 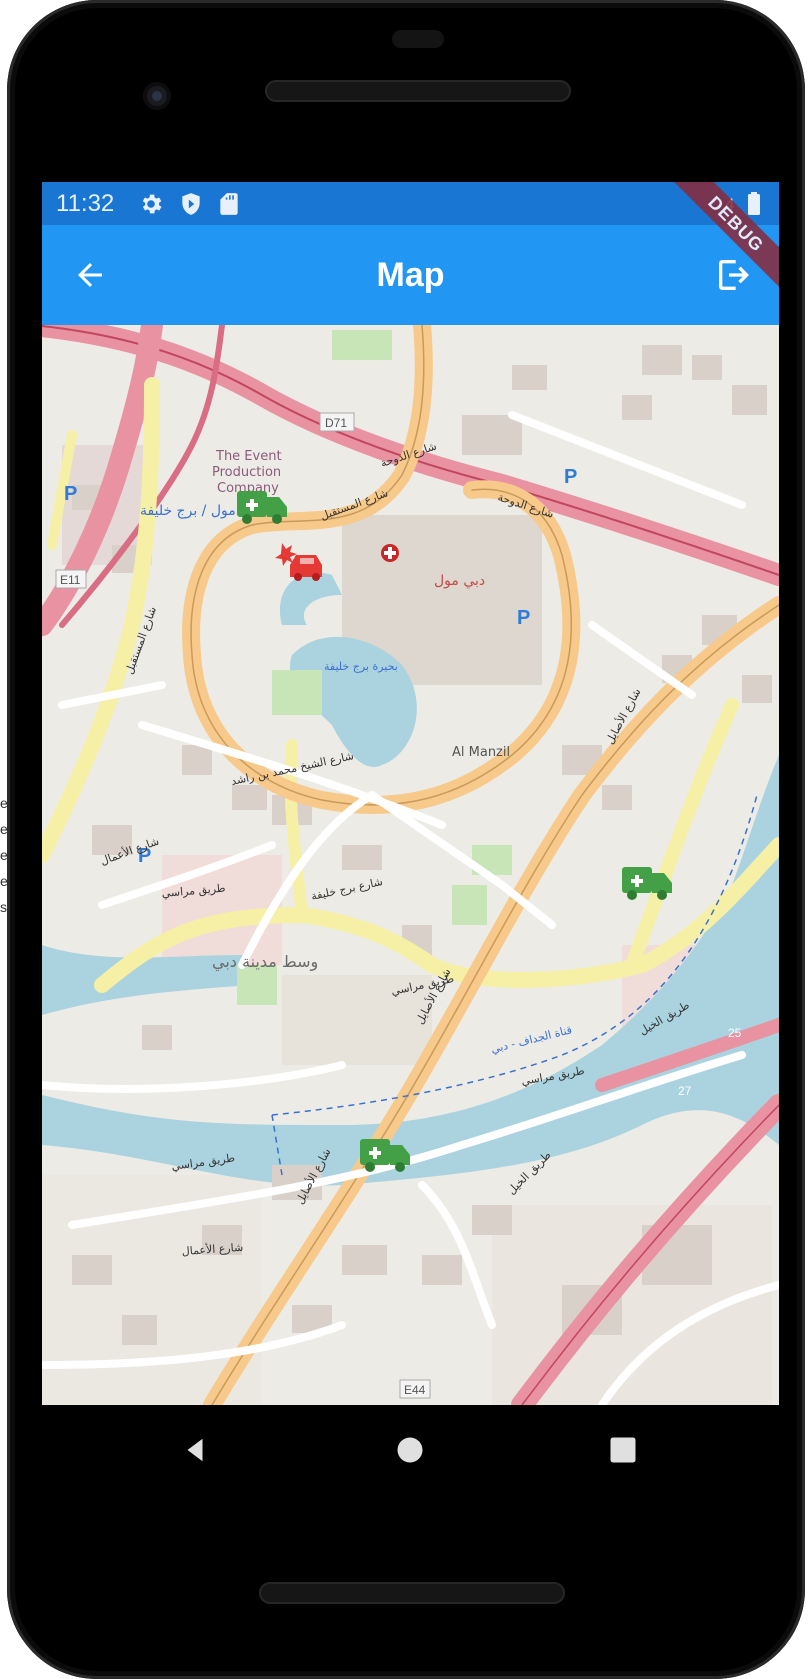 I want to click on nav-home-button, so click(x=410, y=1450).